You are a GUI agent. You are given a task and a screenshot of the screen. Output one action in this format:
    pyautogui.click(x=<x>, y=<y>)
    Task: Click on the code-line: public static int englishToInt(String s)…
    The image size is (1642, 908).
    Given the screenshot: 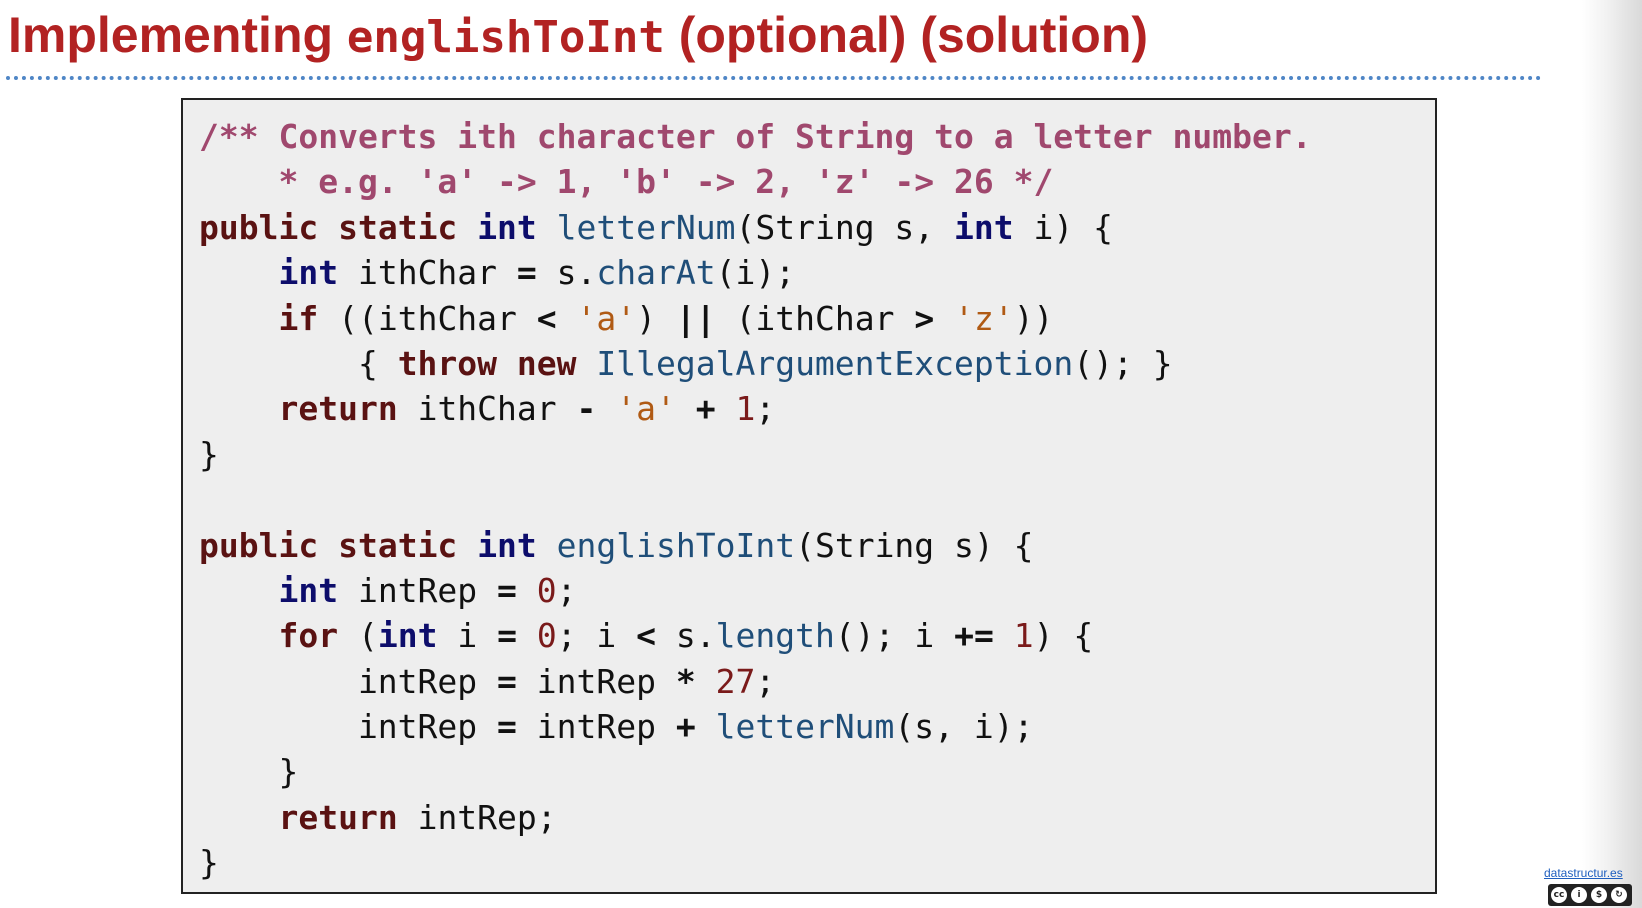 What is the action you would take?
    pyautogui.click(x=817, y=545)
    